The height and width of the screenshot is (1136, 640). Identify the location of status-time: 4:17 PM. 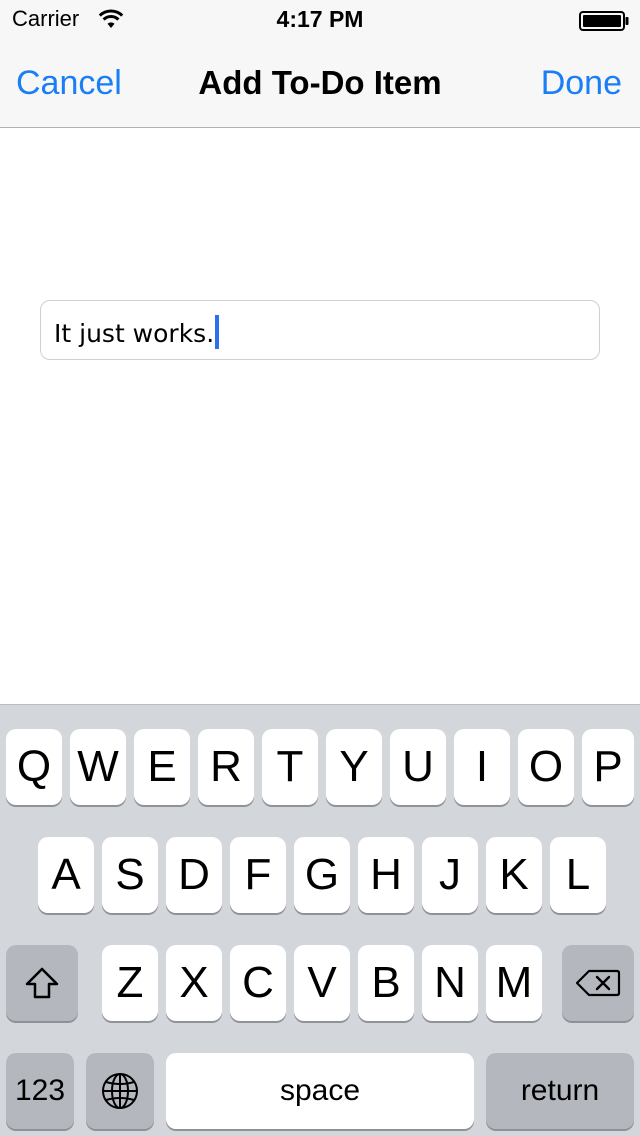
(320, 19).